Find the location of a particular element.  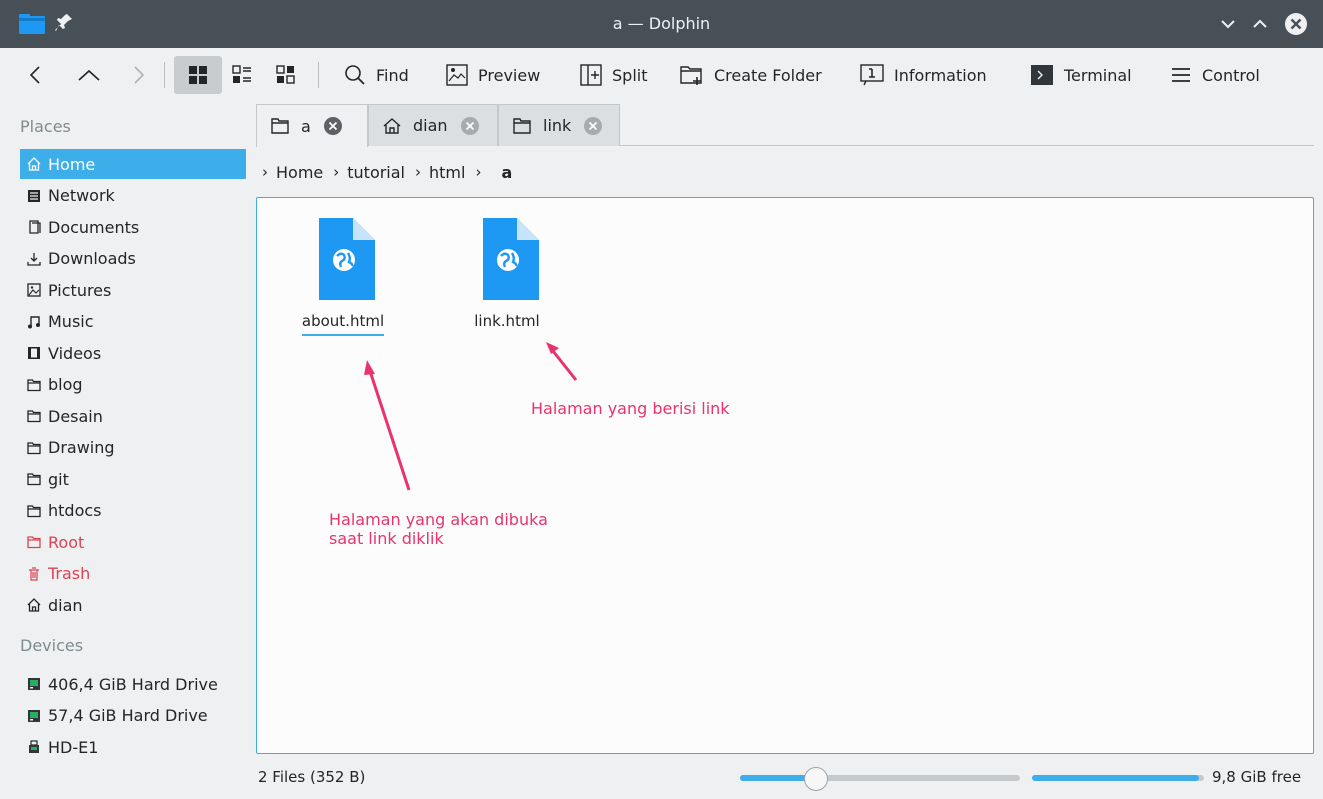

hard-drive-icon is located at coordinates (34, 715).